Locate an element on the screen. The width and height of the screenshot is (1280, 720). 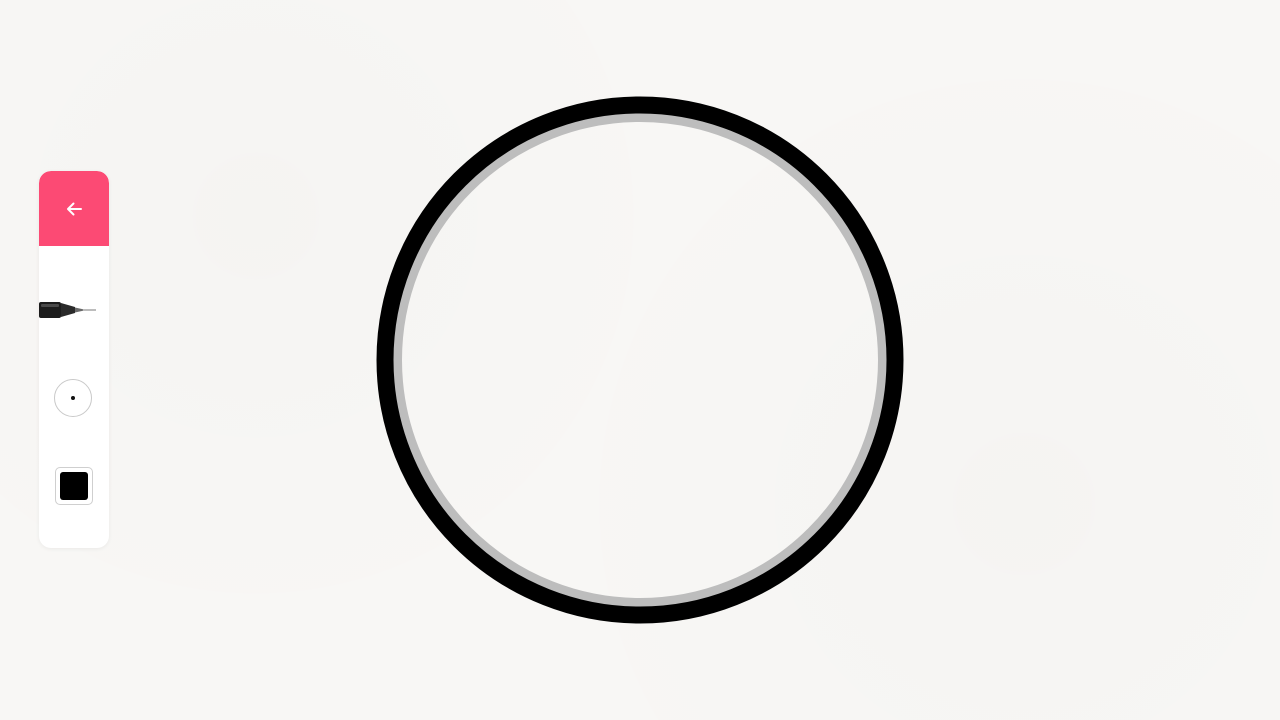
back-button is located at coordinates (74, 208).